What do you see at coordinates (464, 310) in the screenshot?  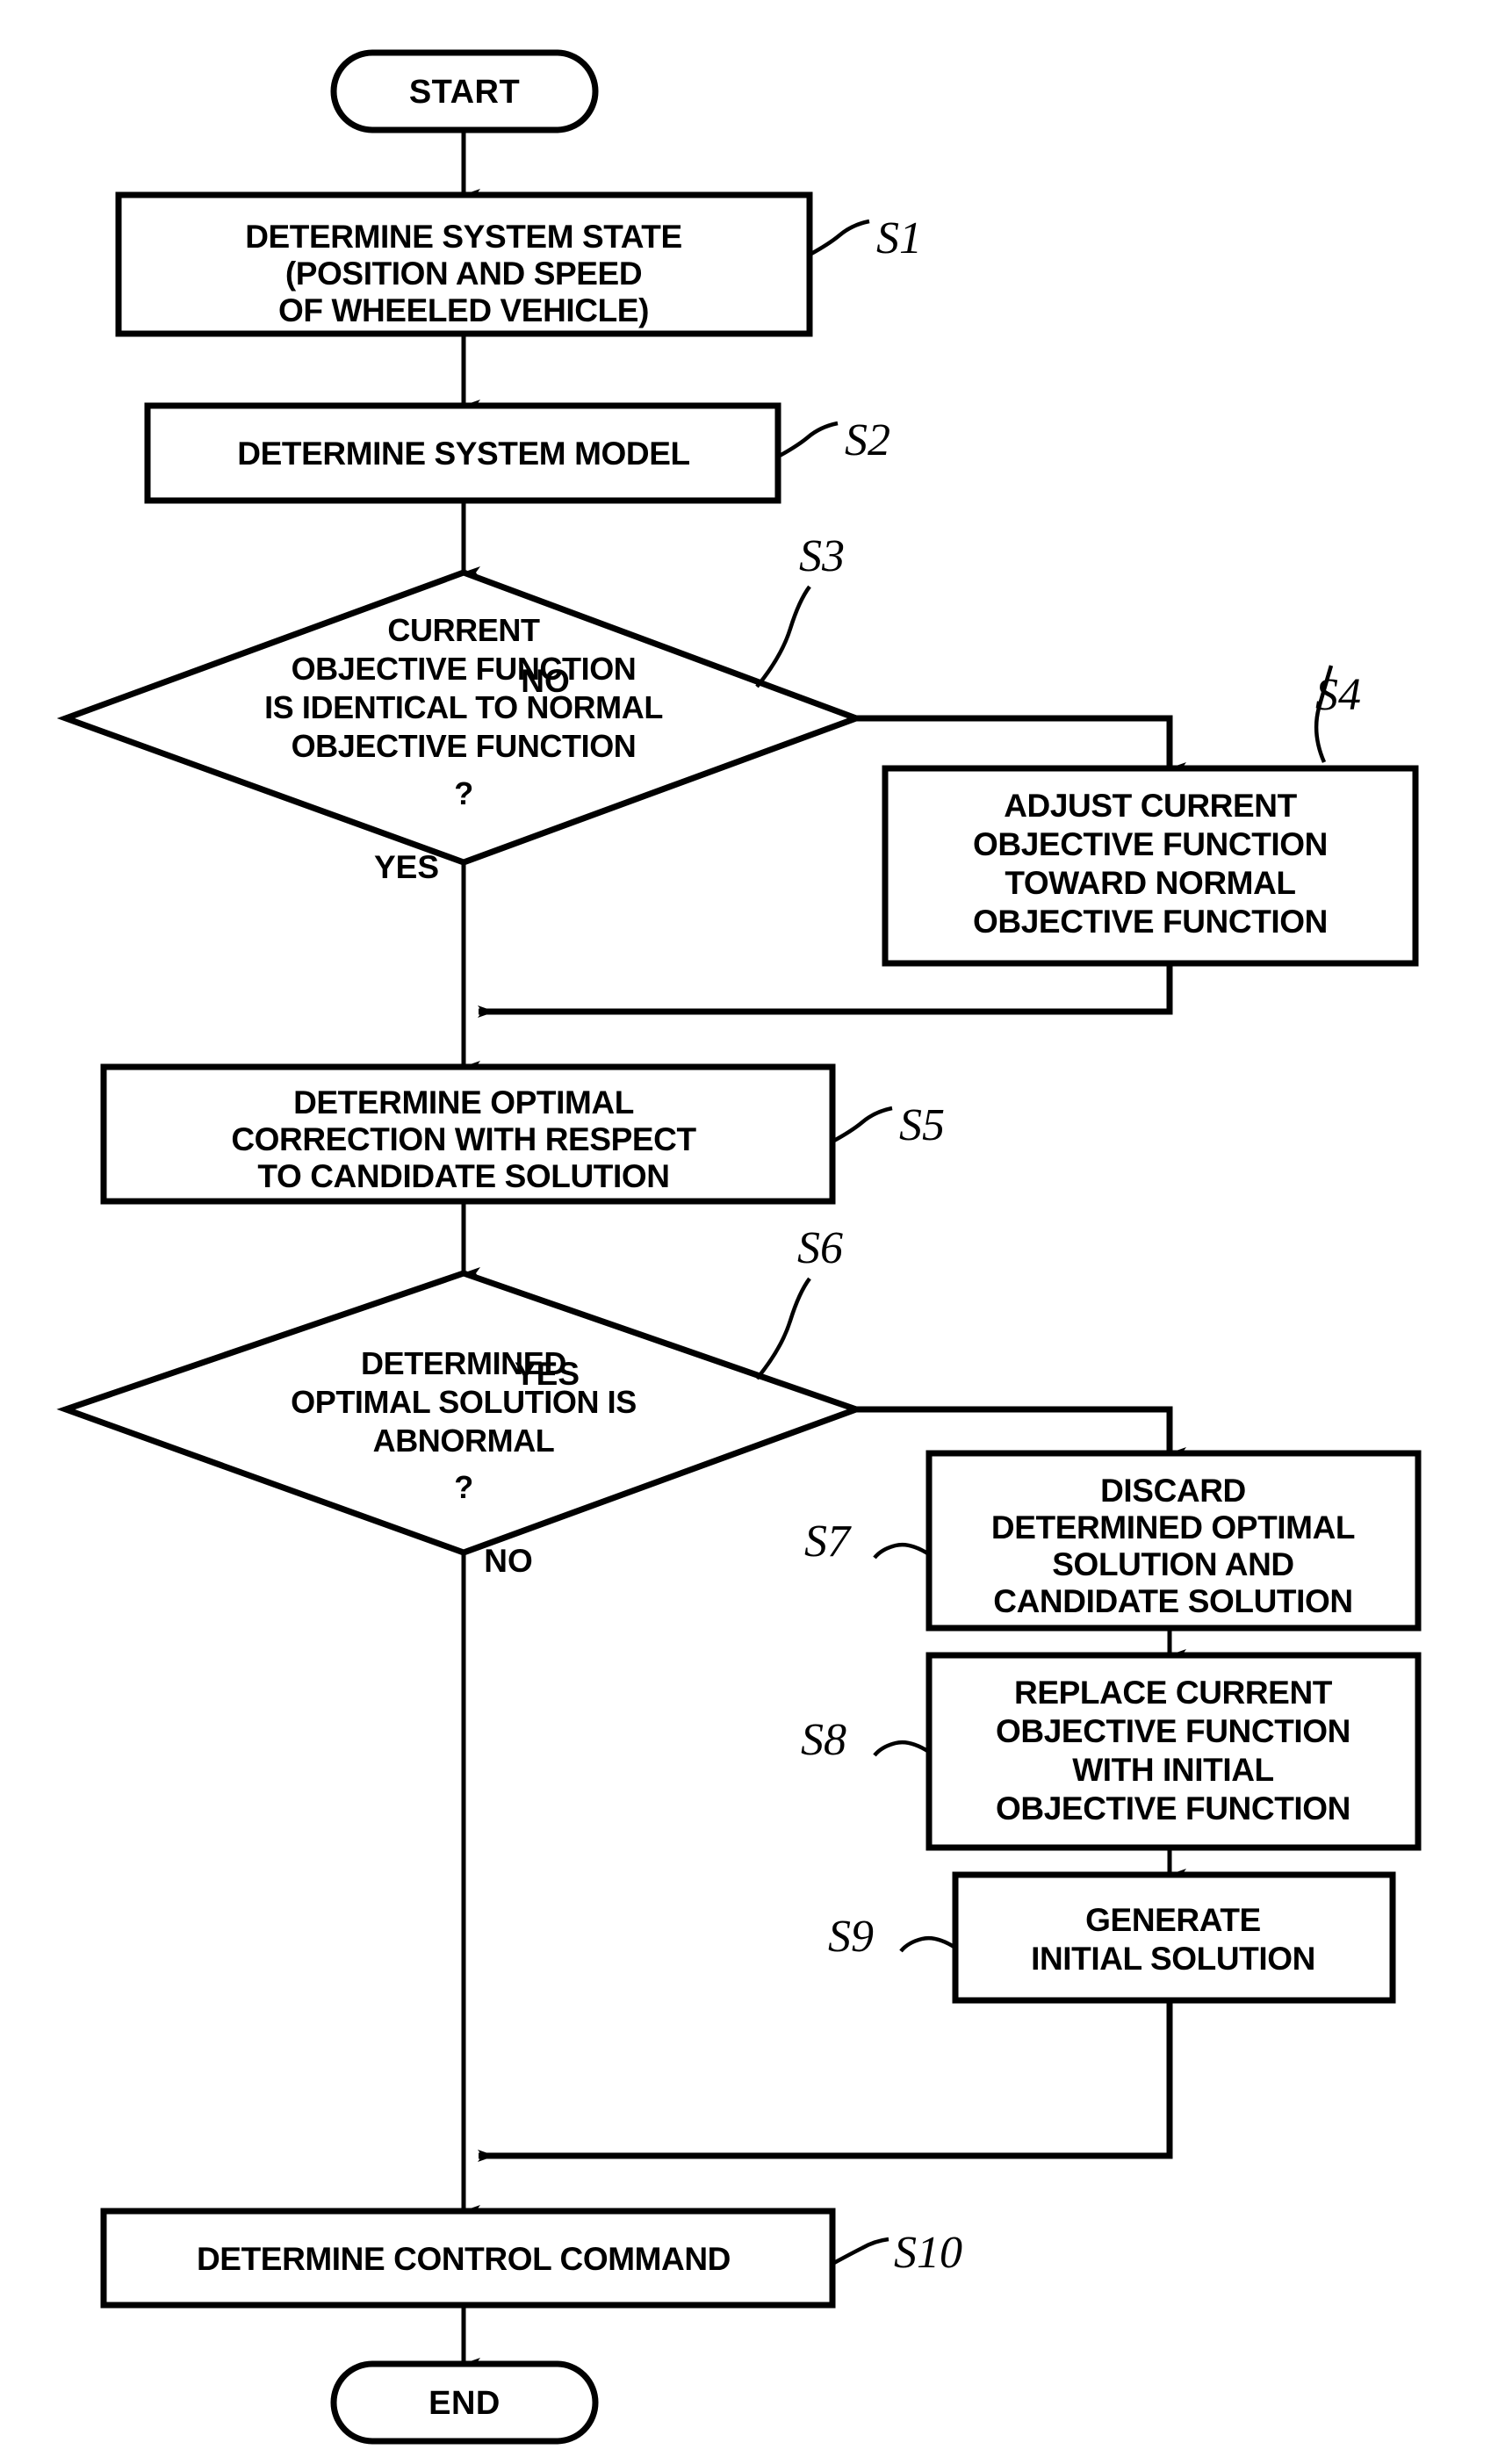 I see `s1-line-3: OF WHEELED VEHICLE)` at bounding box center [464, 310].